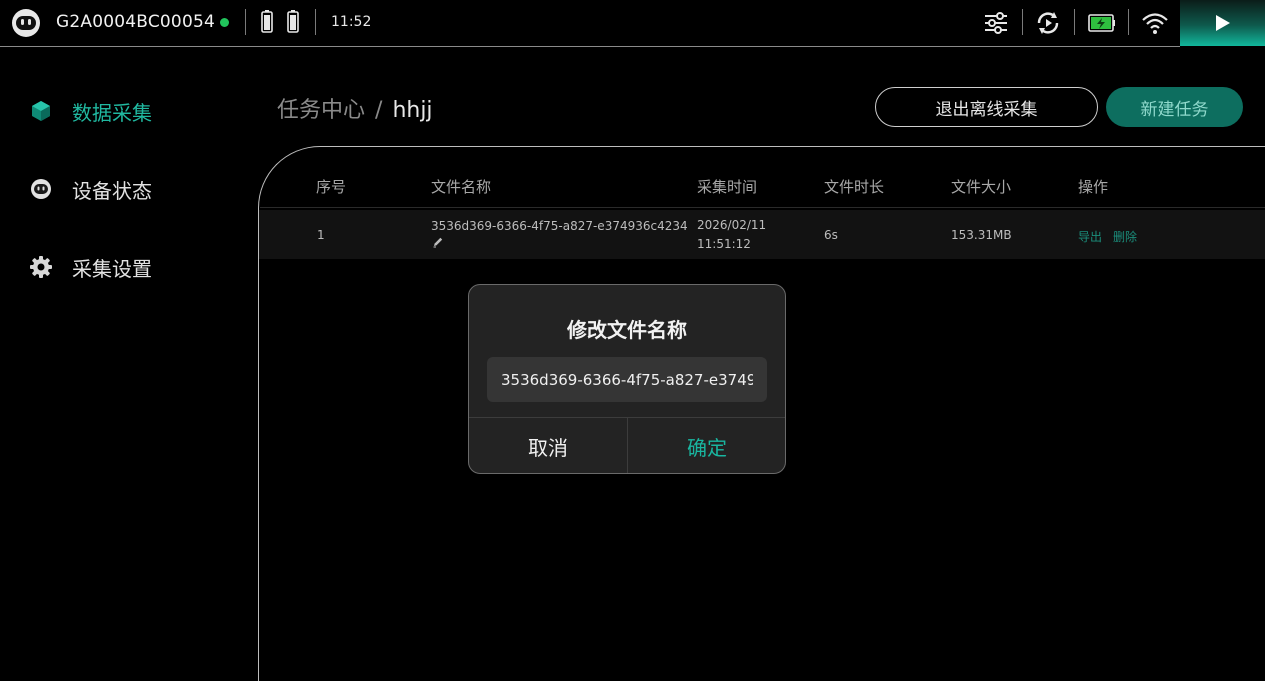  Describe the element at coordinates (112, 112) in the screenshot. I see `sidebar-item-label: 数据采集` at that location.